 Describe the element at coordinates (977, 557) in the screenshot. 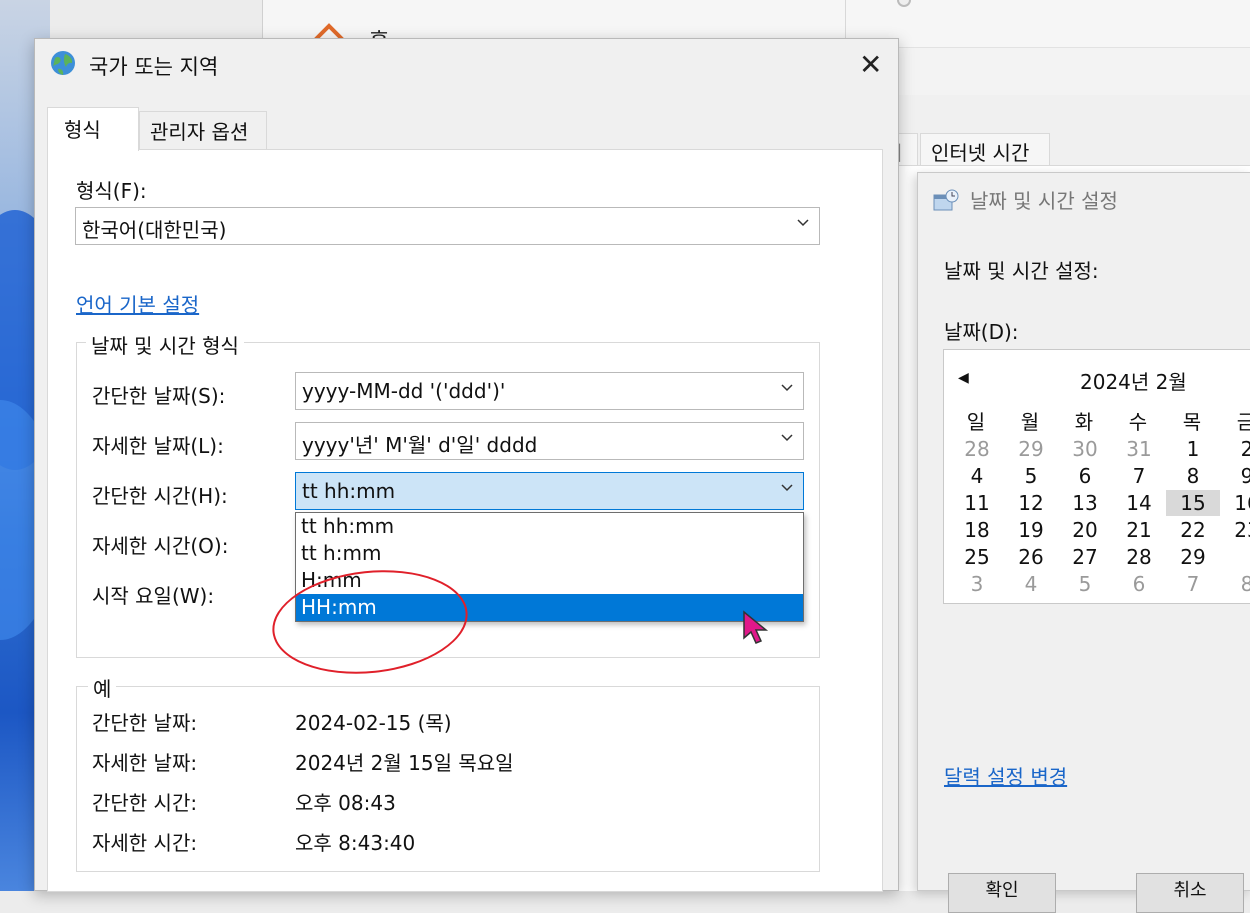

I see `calendar-day: 25` at that location.